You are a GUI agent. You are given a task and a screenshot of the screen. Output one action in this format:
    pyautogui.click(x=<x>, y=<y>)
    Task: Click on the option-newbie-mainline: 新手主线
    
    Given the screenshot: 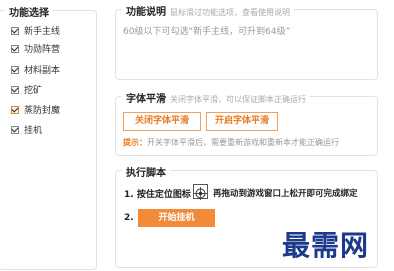 What is the action you would take?
    pyautogui.click(x=35, y=30)
    